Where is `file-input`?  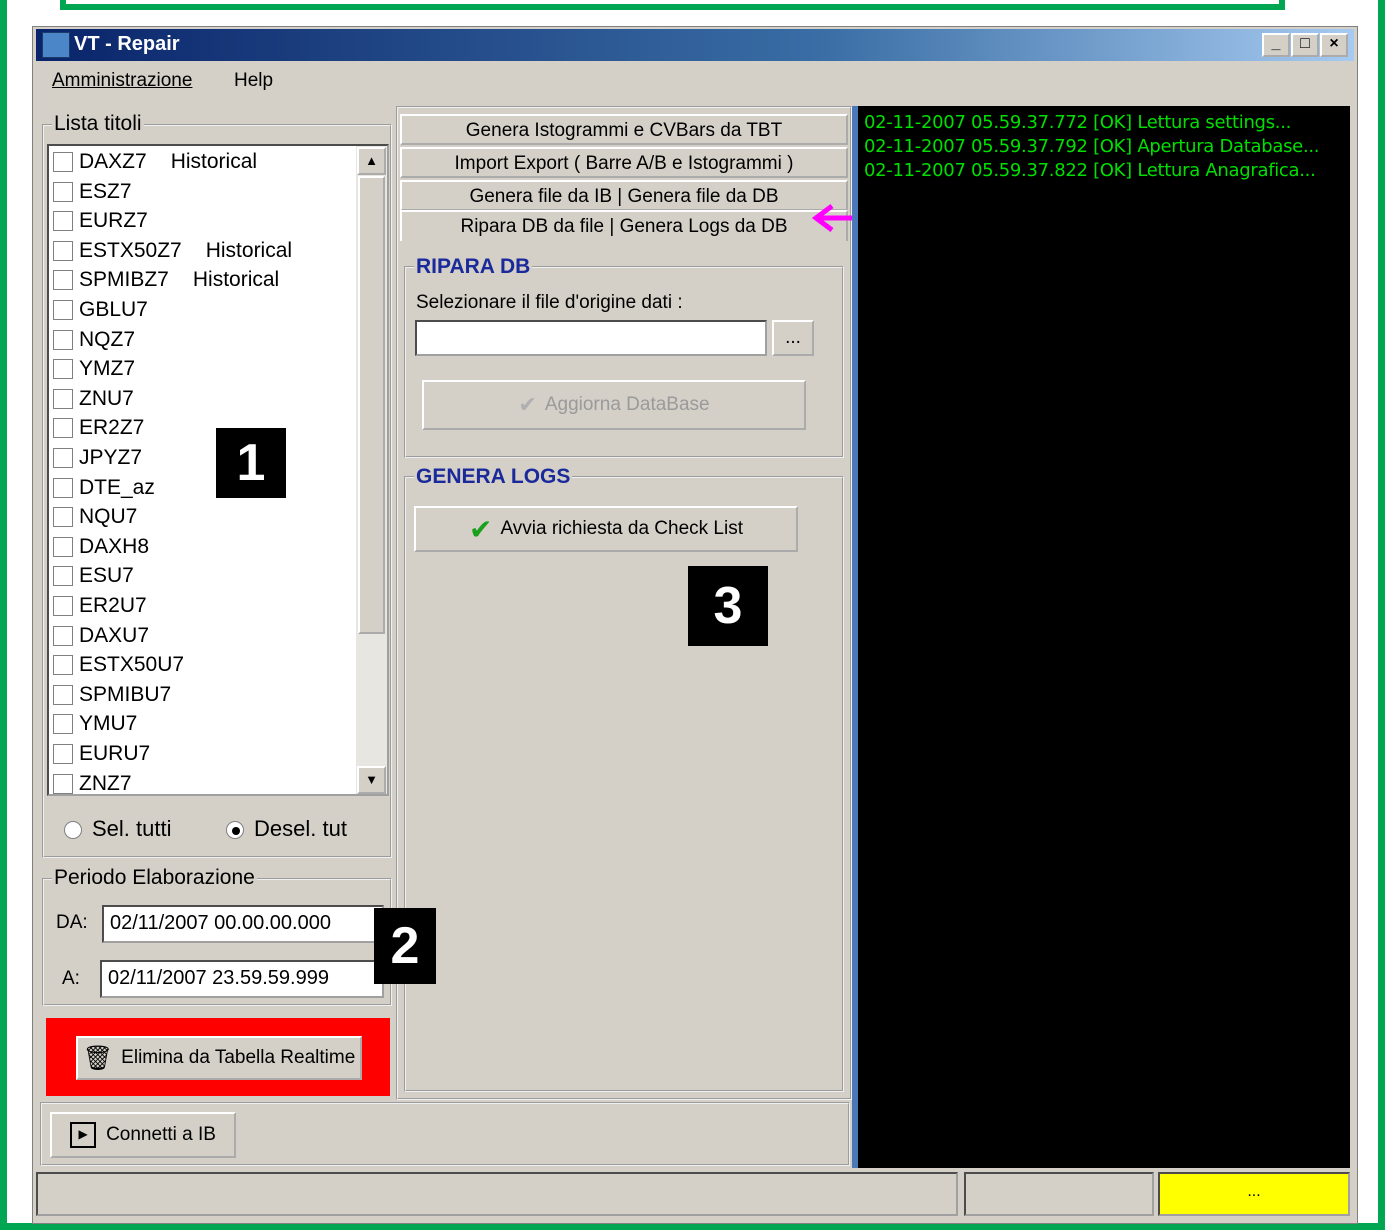
file-input is located at coordinates (591, 338).